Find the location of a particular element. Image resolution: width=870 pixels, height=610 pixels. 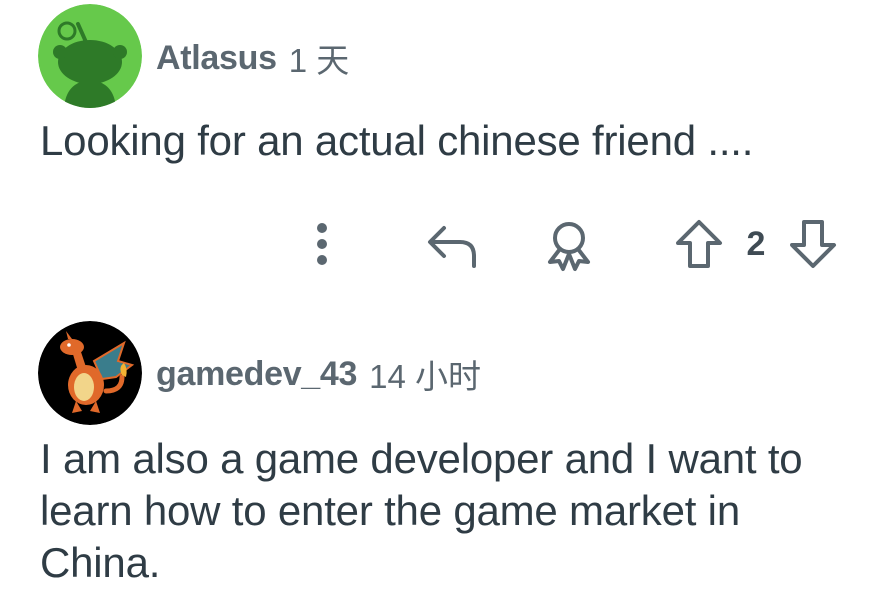

comment-header: Atlasus 1 天 is located at coordinates (252, 59).